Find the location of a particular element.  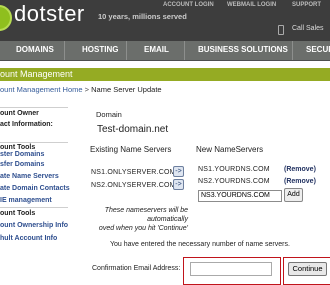

nav-email: EMAIL is located at coordinates (156, 49).